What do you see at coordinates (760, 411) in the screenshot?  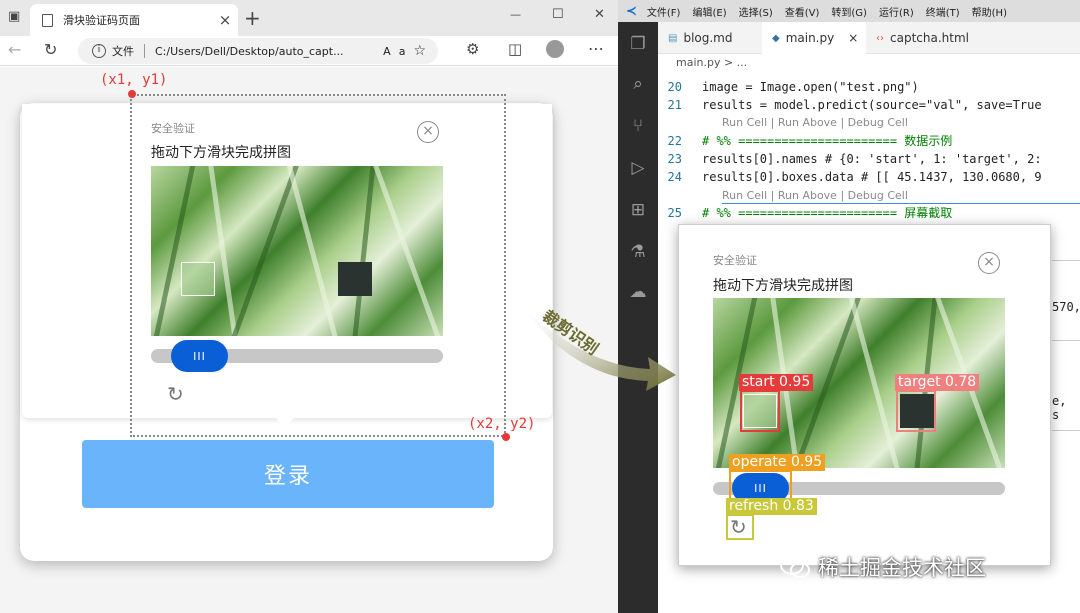 I see `detection-box-start` at bounding box center [760, 411].